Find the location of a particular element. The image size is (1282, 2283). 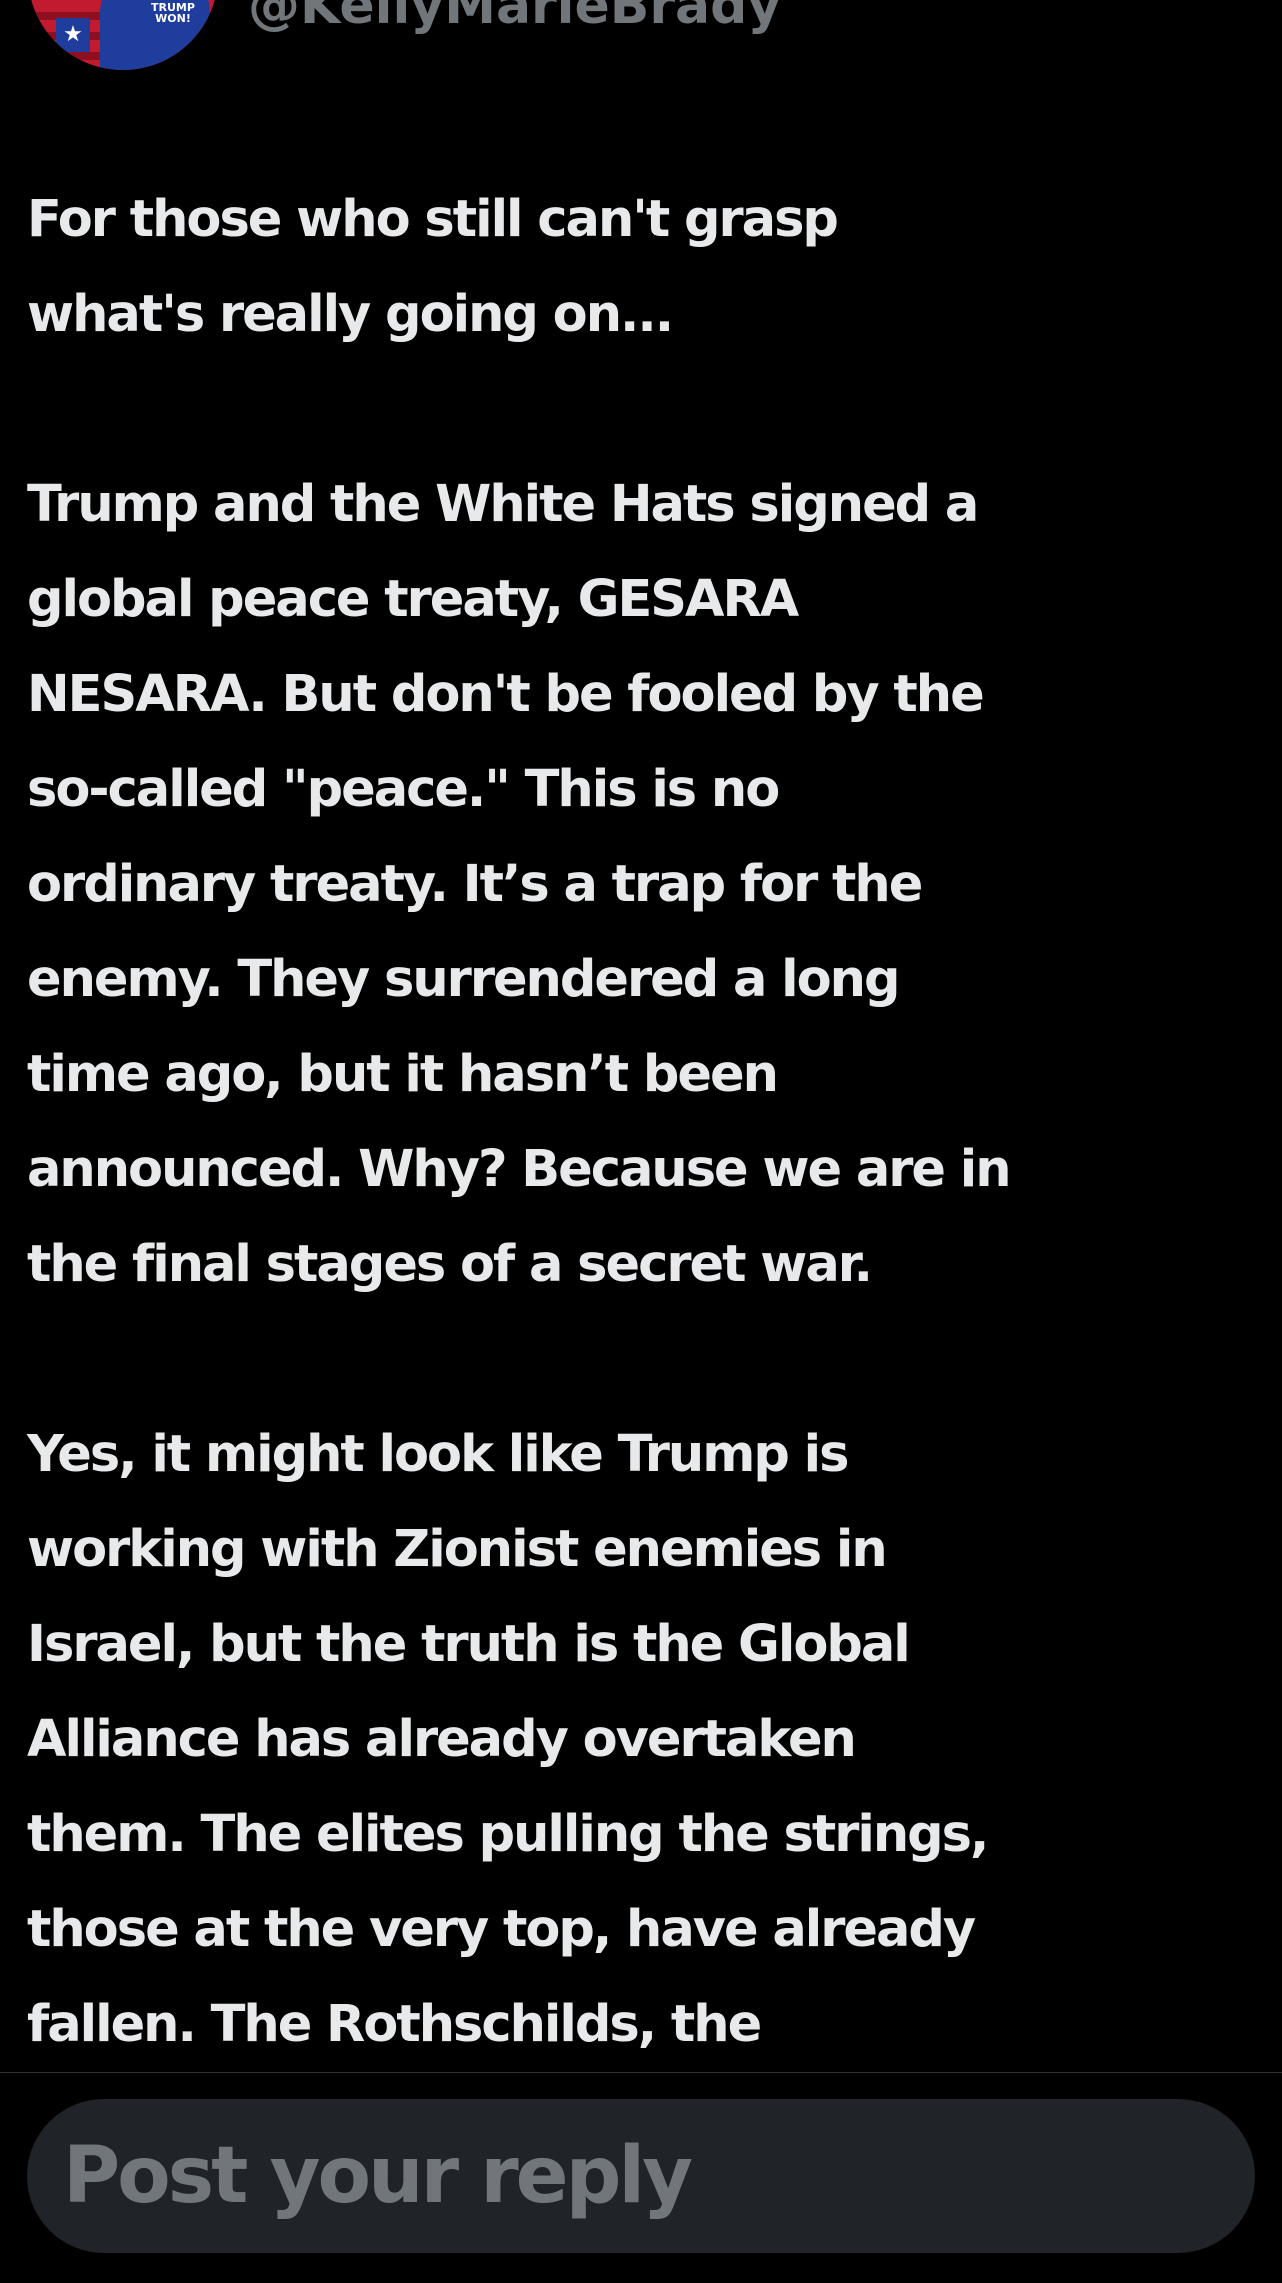

star-icon: ★ is located at coordinates (73, 35).